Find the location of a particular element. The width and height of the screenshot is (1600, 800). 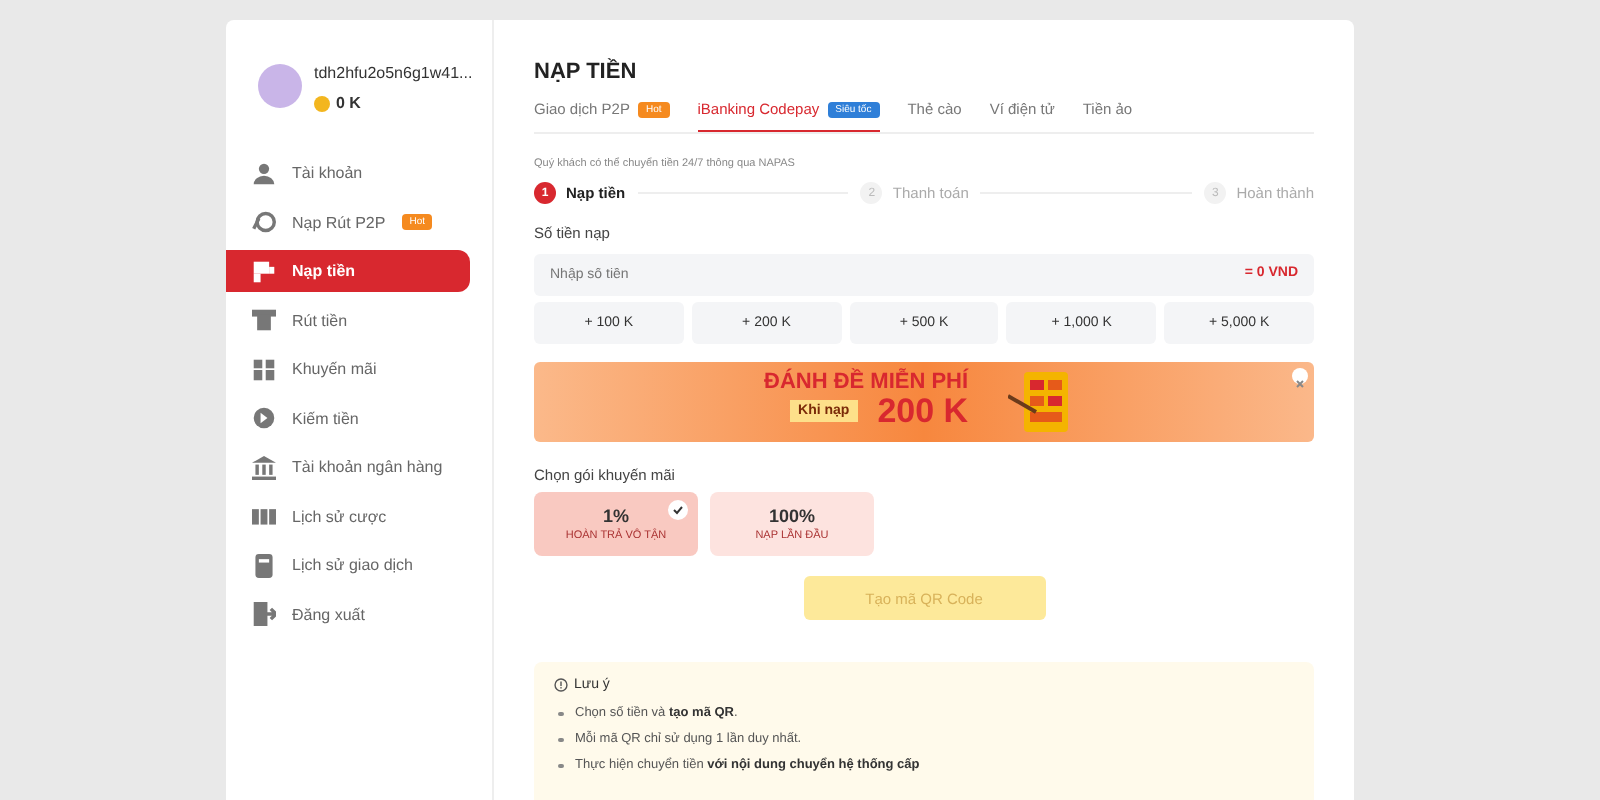

sidebar-item: Lịch sử giao dịch is located at coordinates (348, 565).